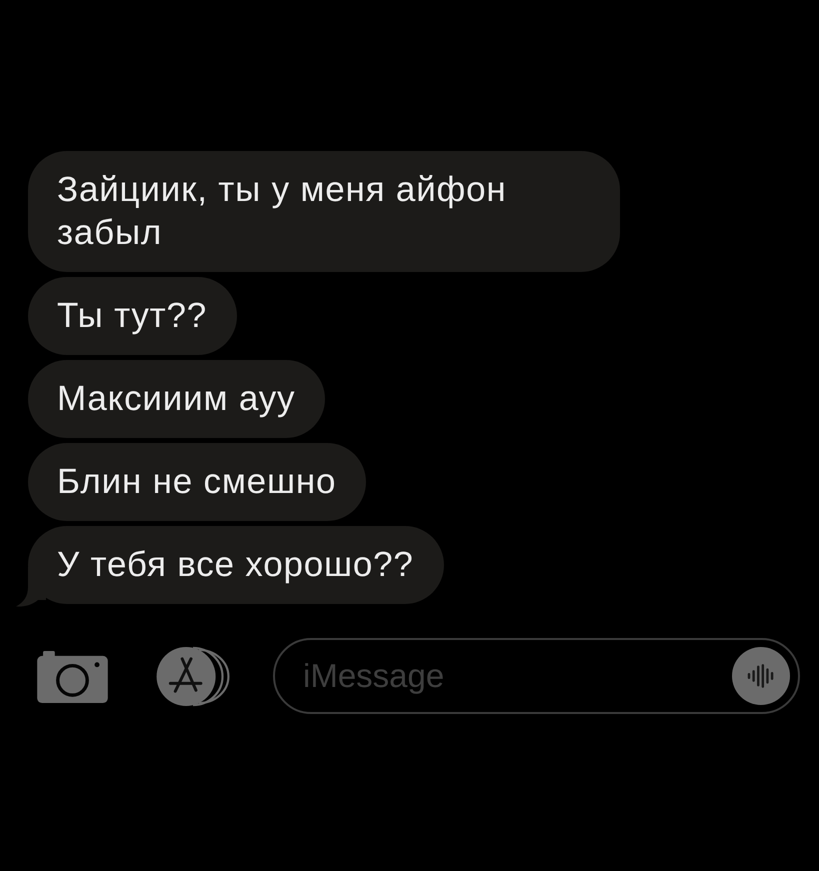 Image resolution: width=819 pixels, height=871 pixels. What do you see at coordinates (236, 565) in the screenshot?
I see `message-bubble: У тебя все хорошо??` at bounding box center [236, 565].